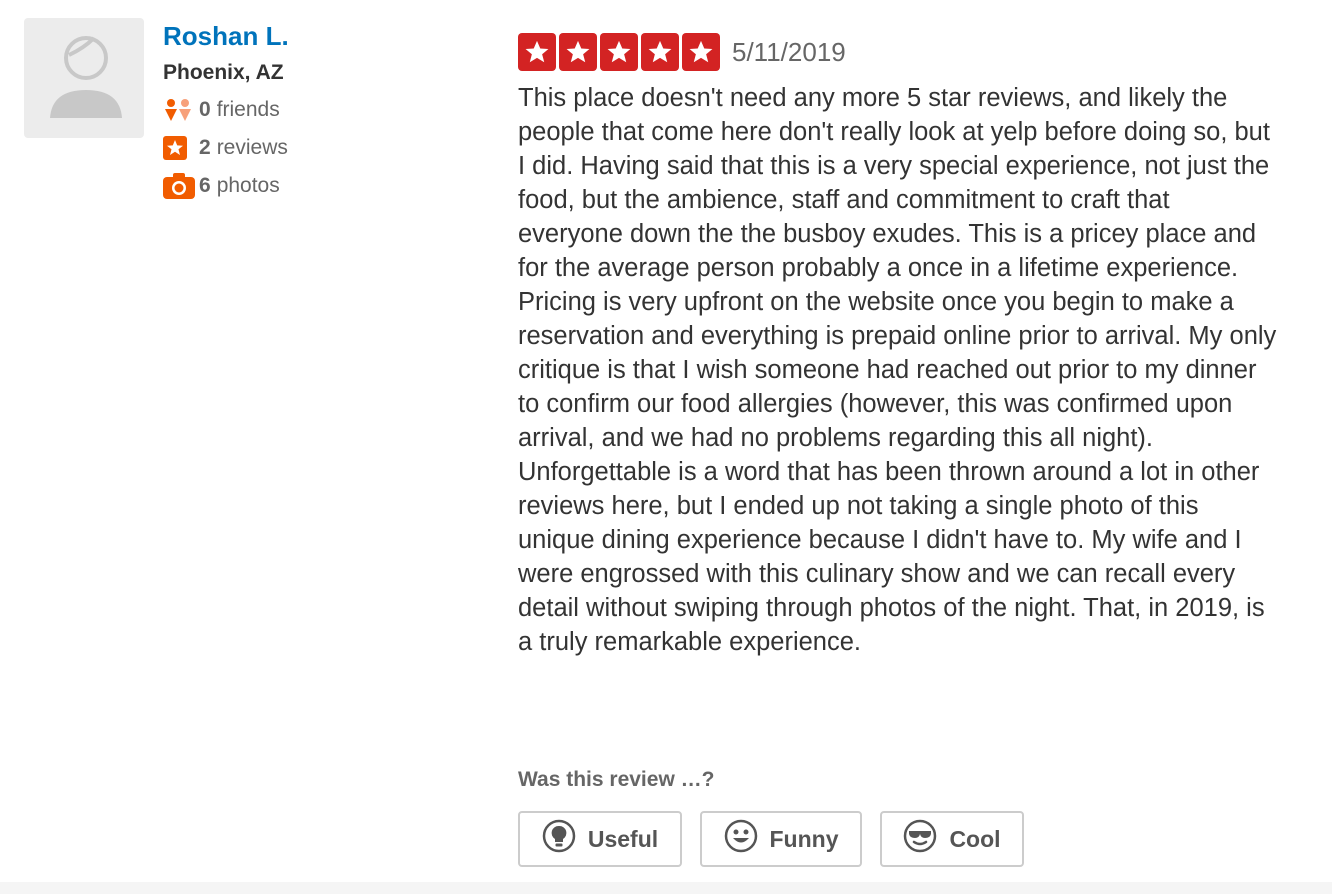 The width and height of the screenshot is (1332, 894). I want to click on reviews-label: reviews, so click(252, 147).